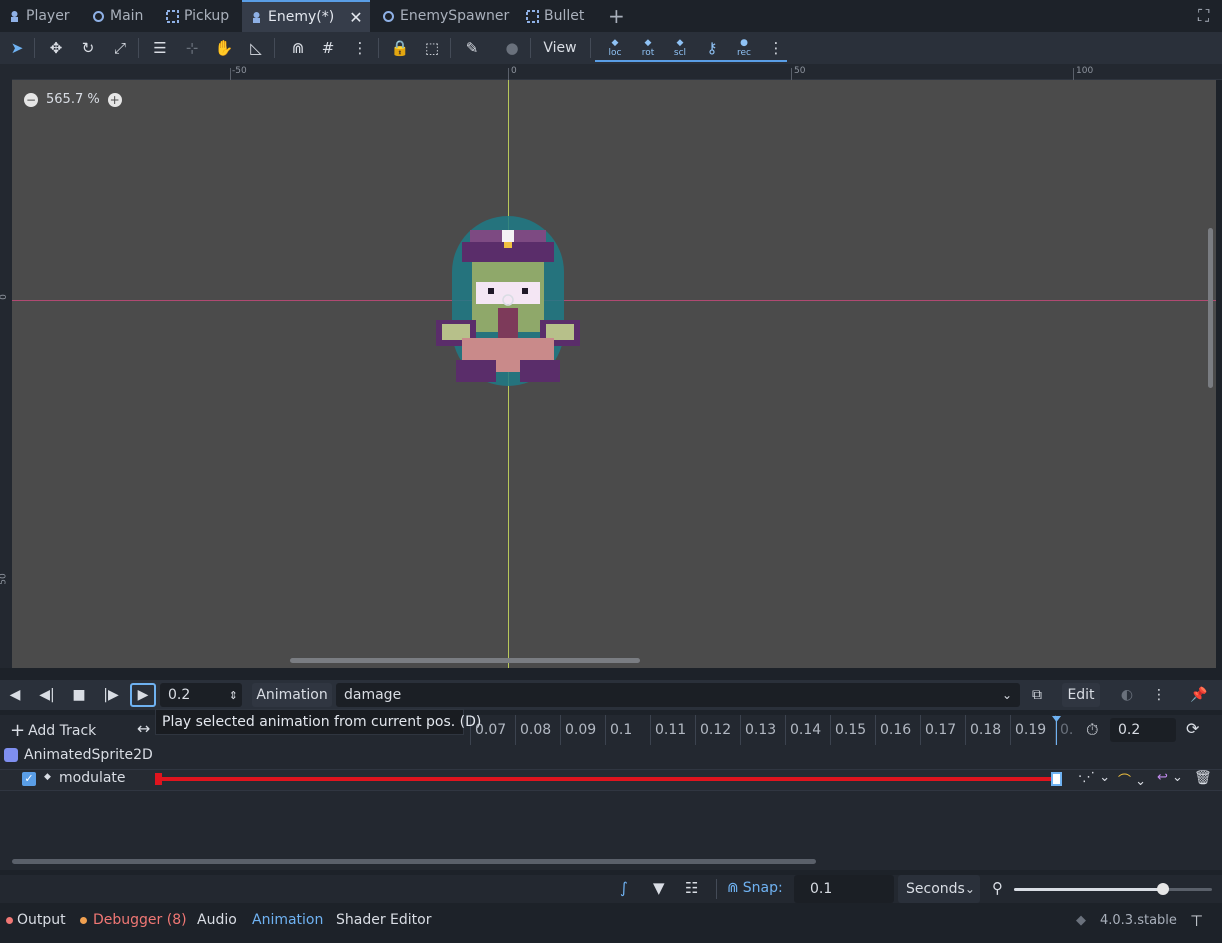  Describe the element at coordinates (47, 695) in the screenshot. I see `play-backwards-from-end-icon: ◀|` at that location.